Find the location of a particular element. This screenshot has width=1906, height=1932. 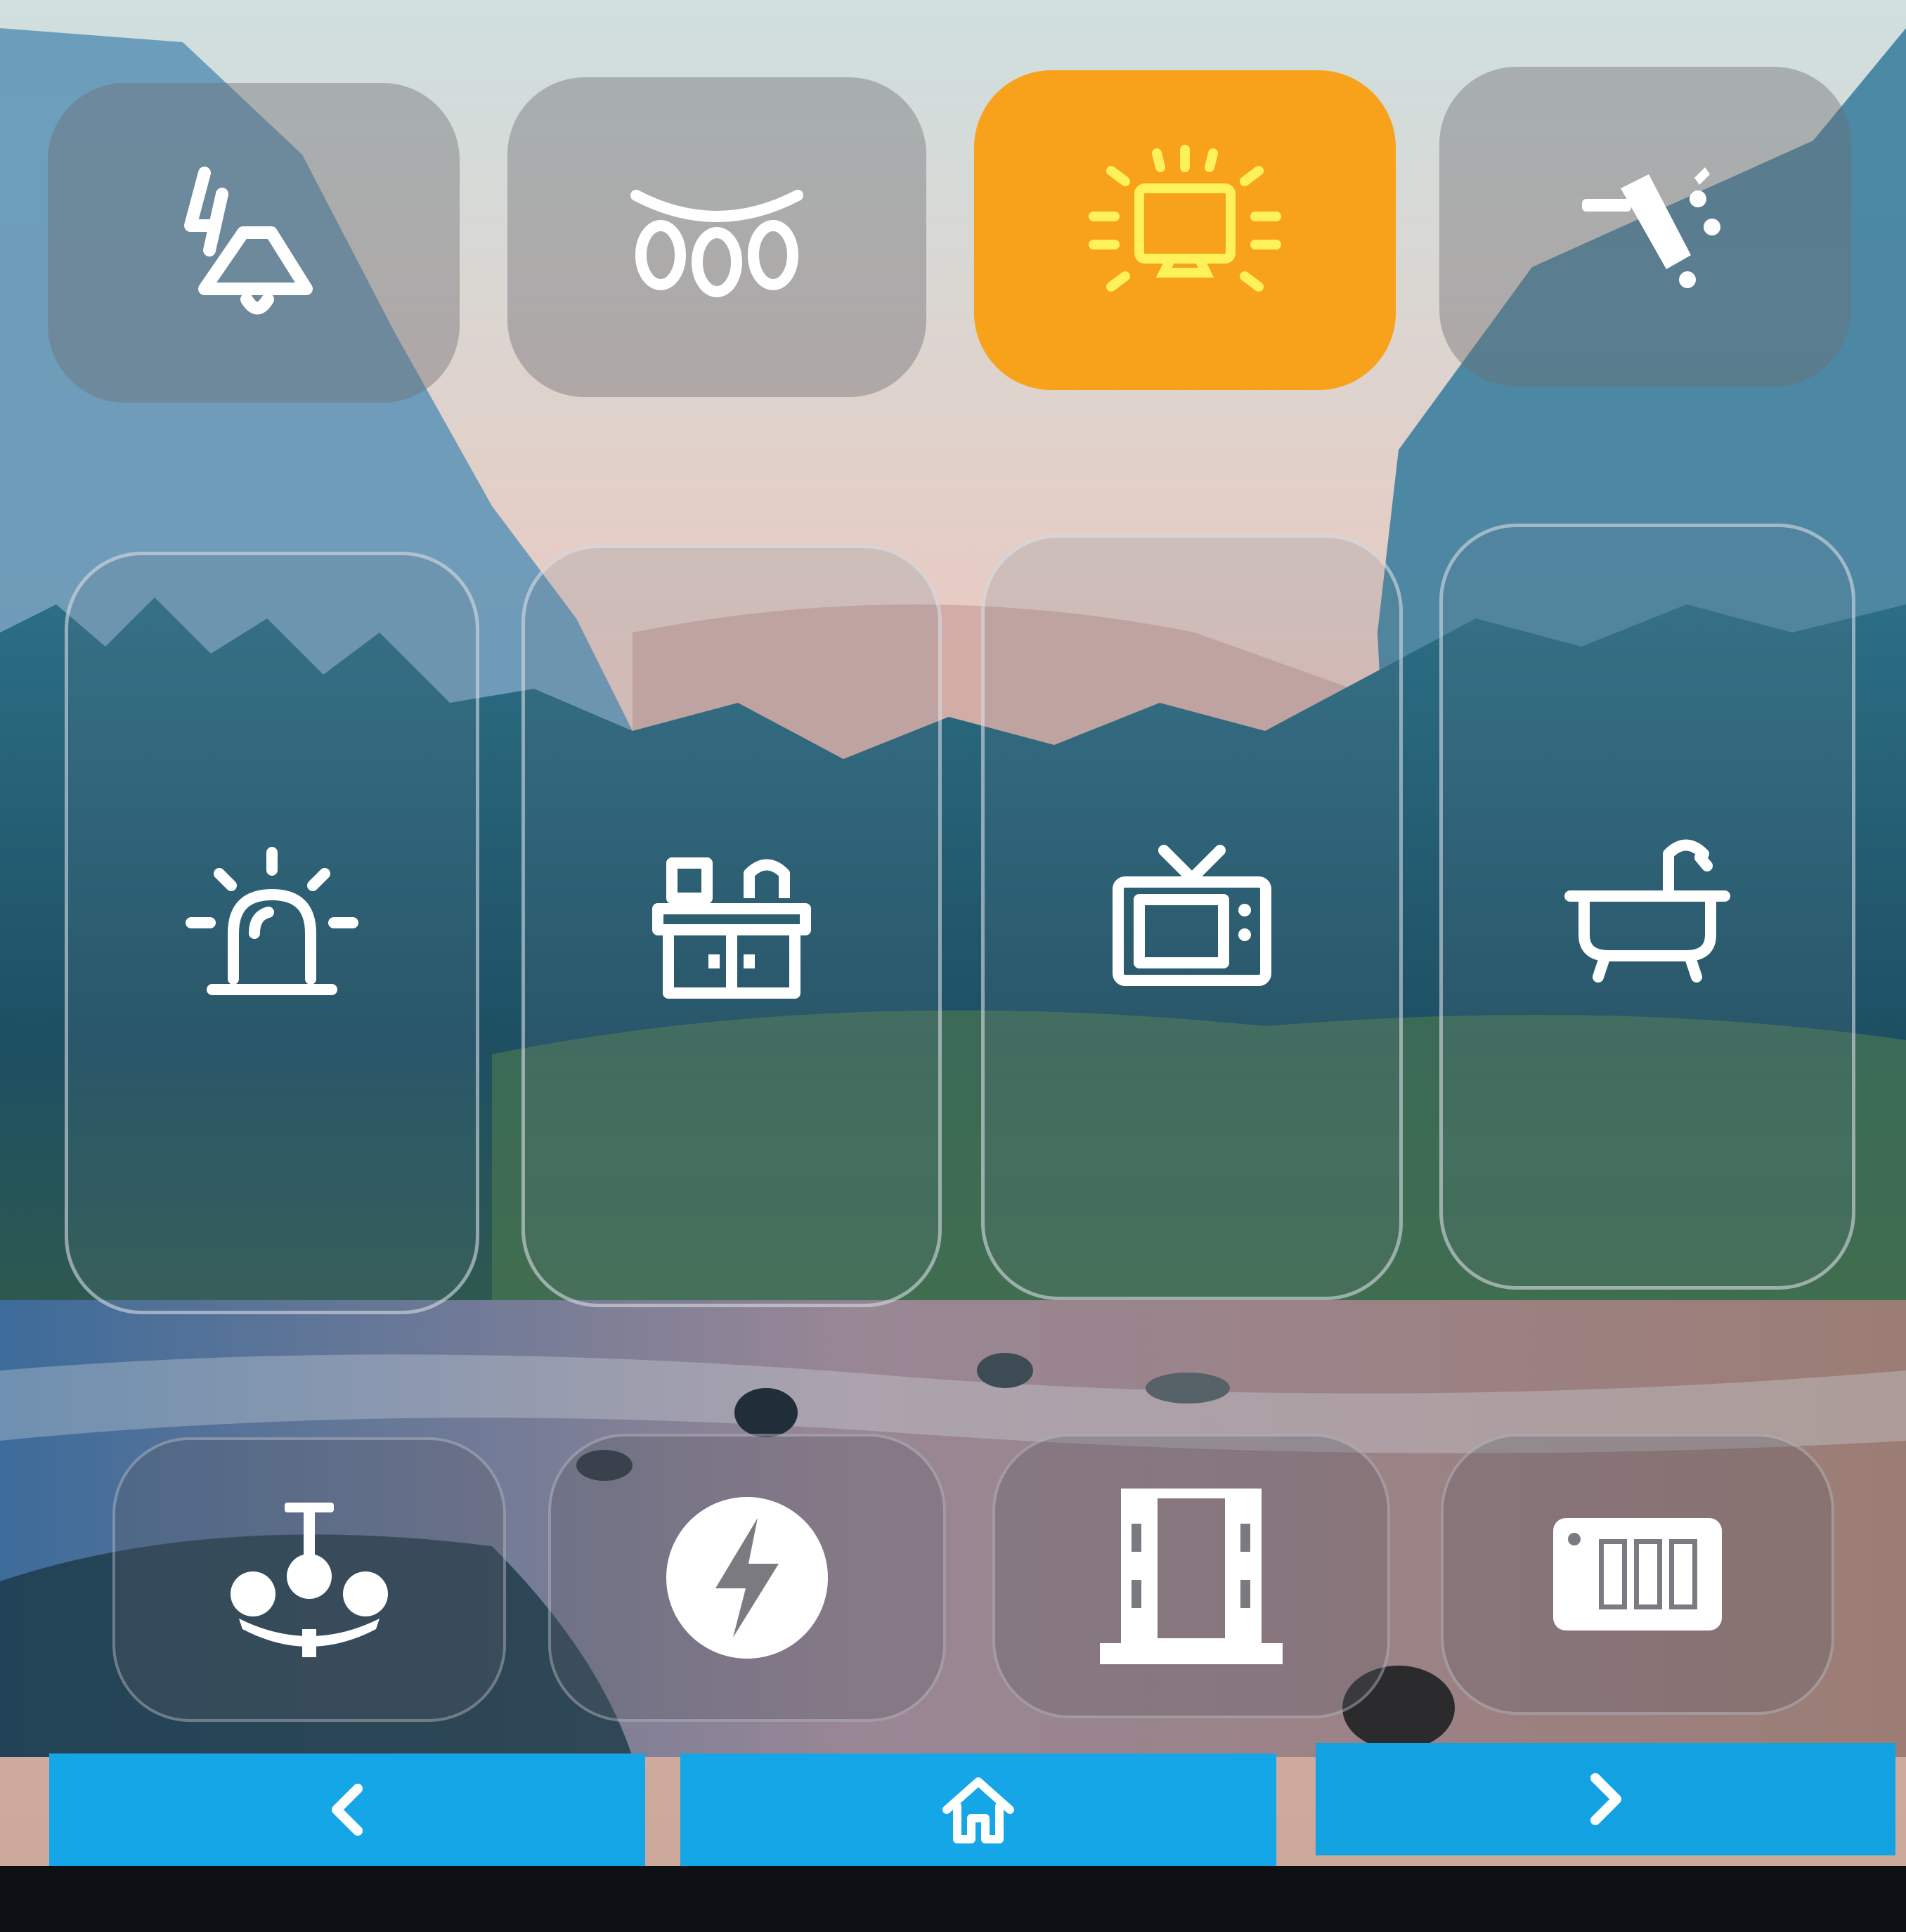

window-icon is located at coordinates (1191, 1576).